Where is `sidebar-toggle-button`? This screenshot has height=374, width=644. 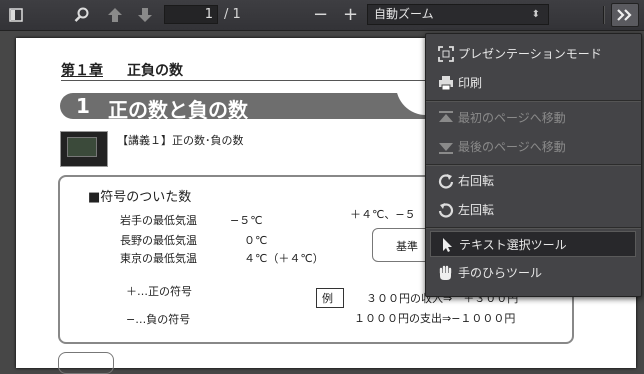
sidebar-toggle-button is located at coordinates (16, 15).